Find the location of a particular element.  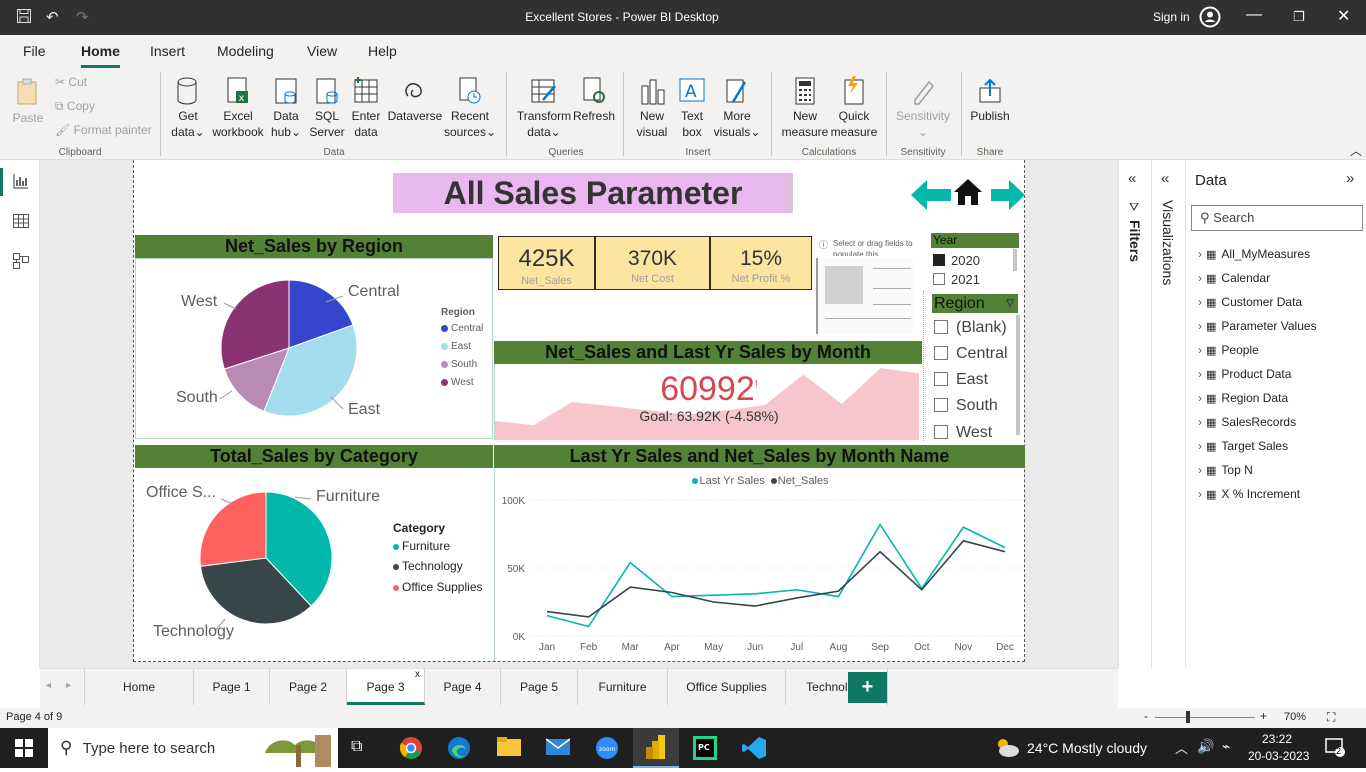

legend-item-office-supplies: Office Supplies is located at coordinates (438, 587).